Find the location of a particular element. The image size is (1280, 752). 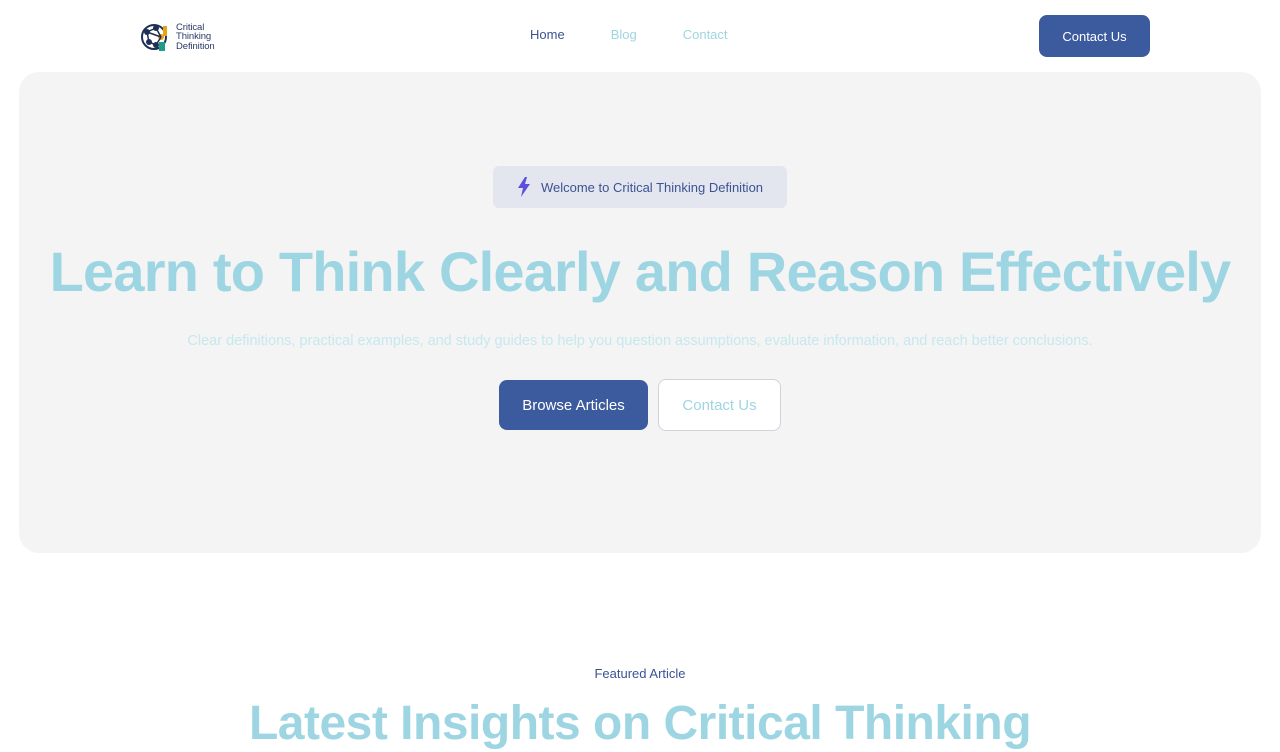

nav-link-contact: Contact is located at coordinates (705, 35).